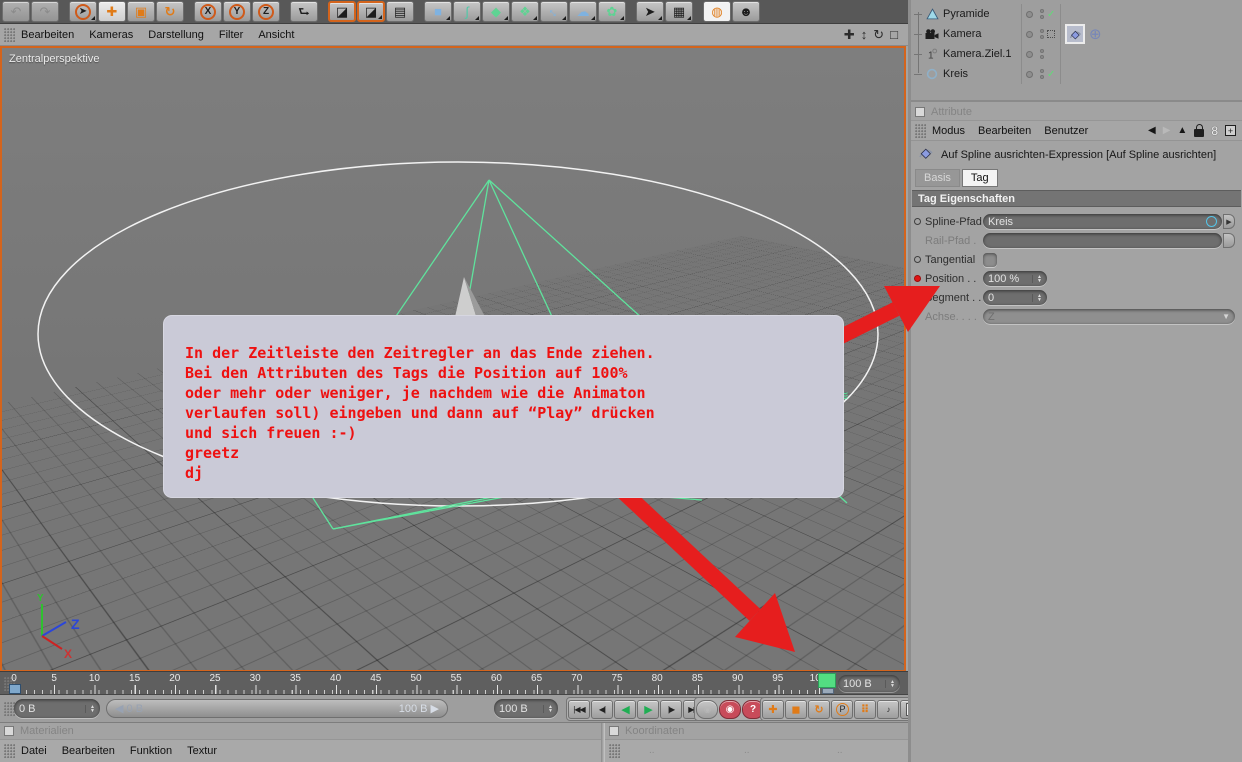 The width and height of the screenshot is (1242, 762). What do you see at coordinates (300, 731) in the screenshot?
I see `materials-header: Materialien` at bounding box center [300, 731].